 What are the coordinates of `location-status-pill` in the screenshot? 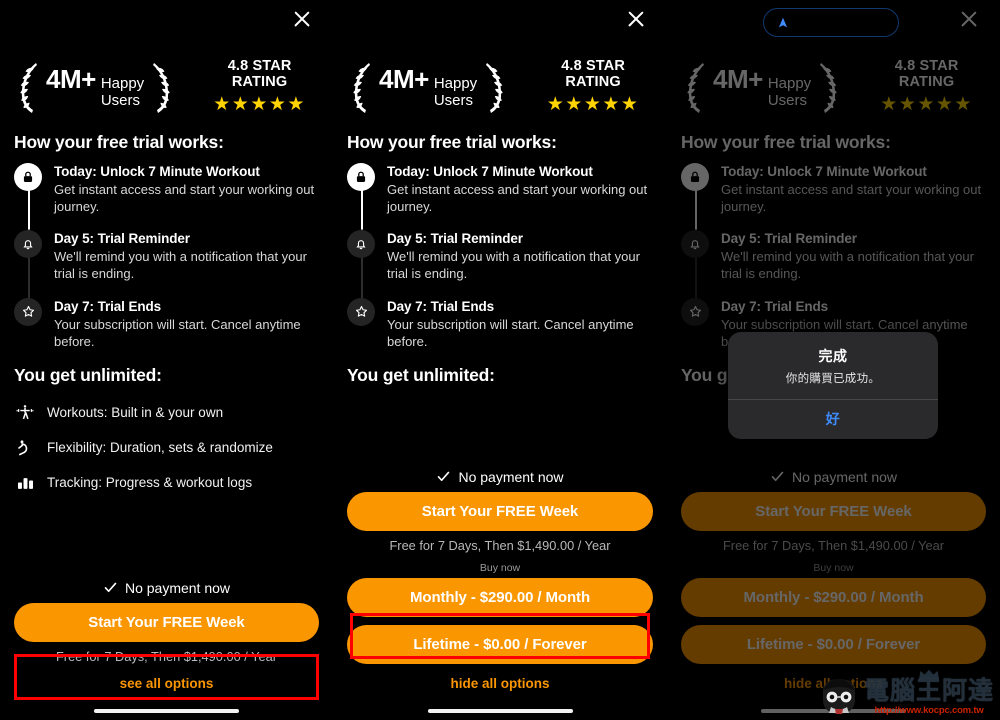 It's located at (831, 22).